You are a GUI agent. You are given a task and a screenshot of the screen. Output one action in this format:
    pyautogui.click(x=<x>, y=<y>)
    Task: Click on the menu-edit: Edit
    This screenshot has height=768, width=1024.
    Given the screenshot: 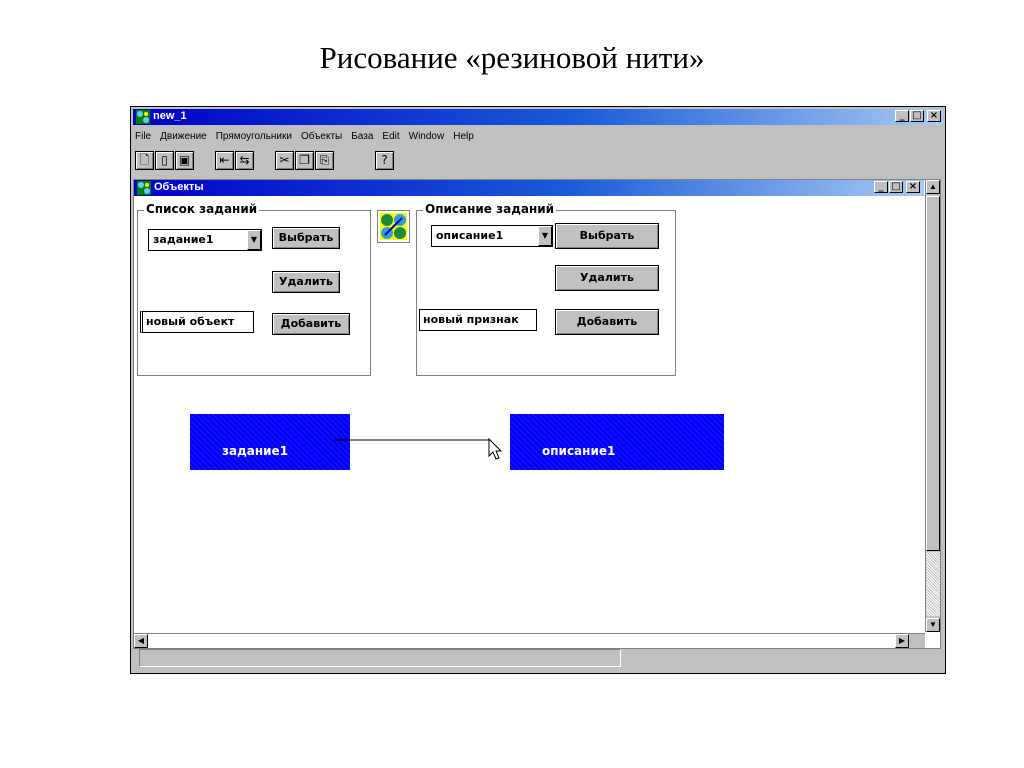 What is the action you would take?
    pyautogui.click(x=390, y=136)
    